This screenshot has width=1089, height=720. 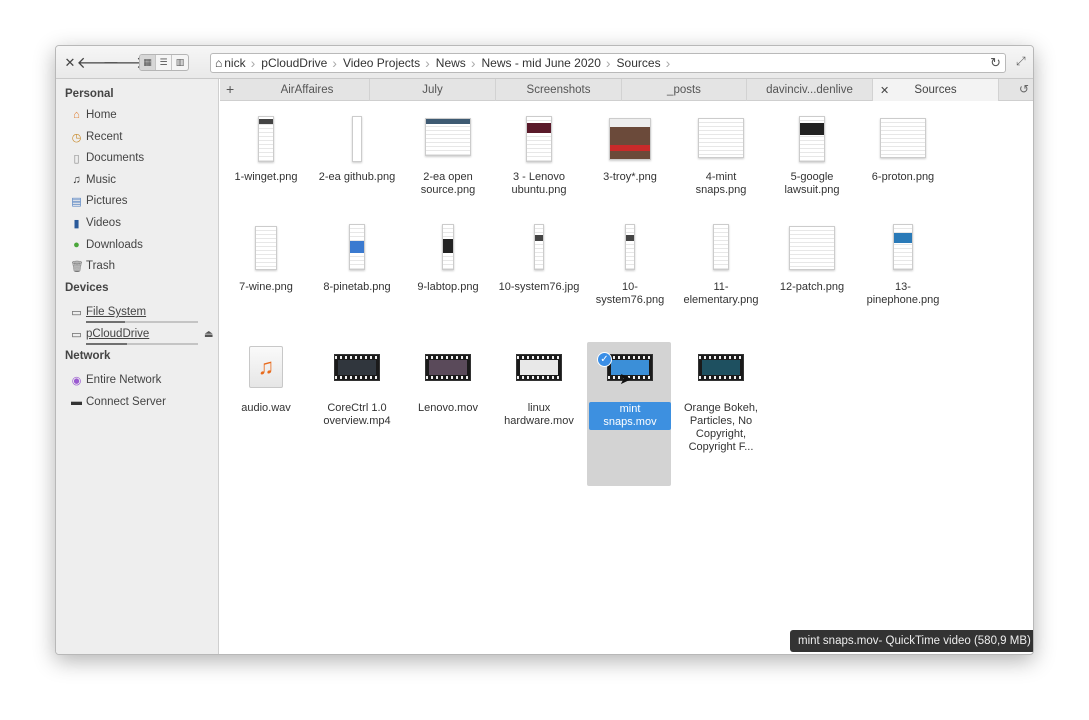 I want to click on list-view-icon: ☰, so click(x=164, y=62).